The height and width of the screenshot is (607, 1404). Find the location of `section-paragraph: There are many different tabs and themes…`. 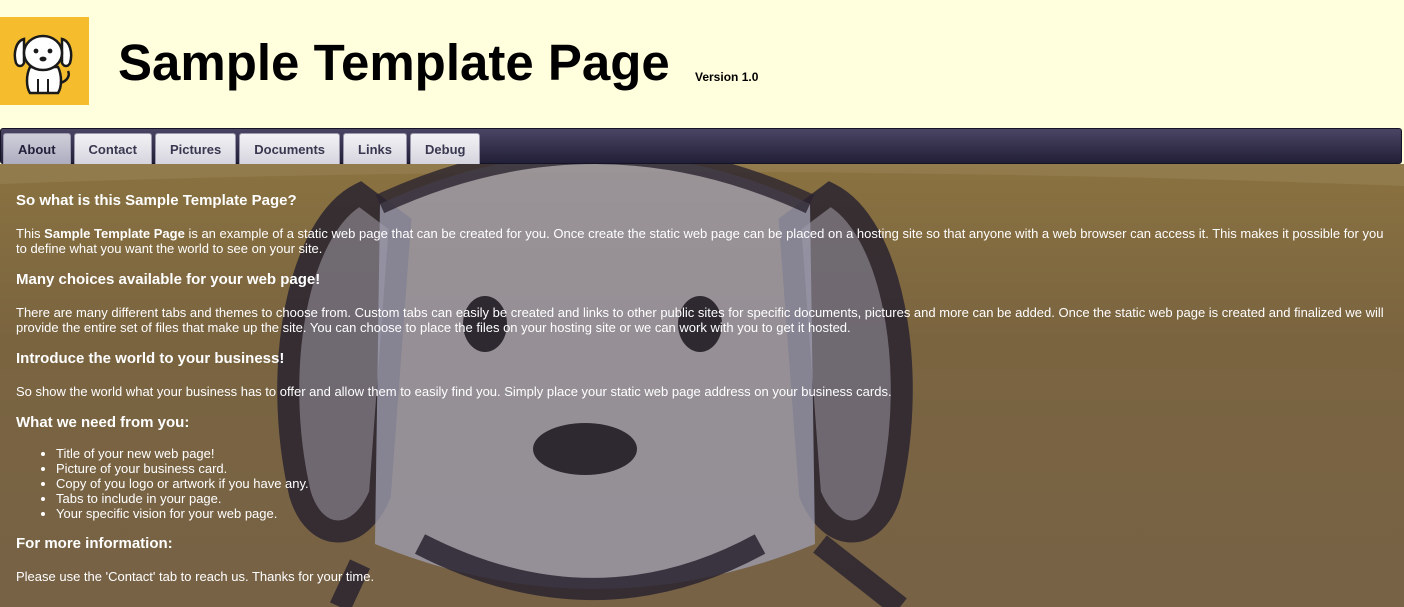

section-paragraph: There are many different tabs and themes… is located at coordinates (700, 320).